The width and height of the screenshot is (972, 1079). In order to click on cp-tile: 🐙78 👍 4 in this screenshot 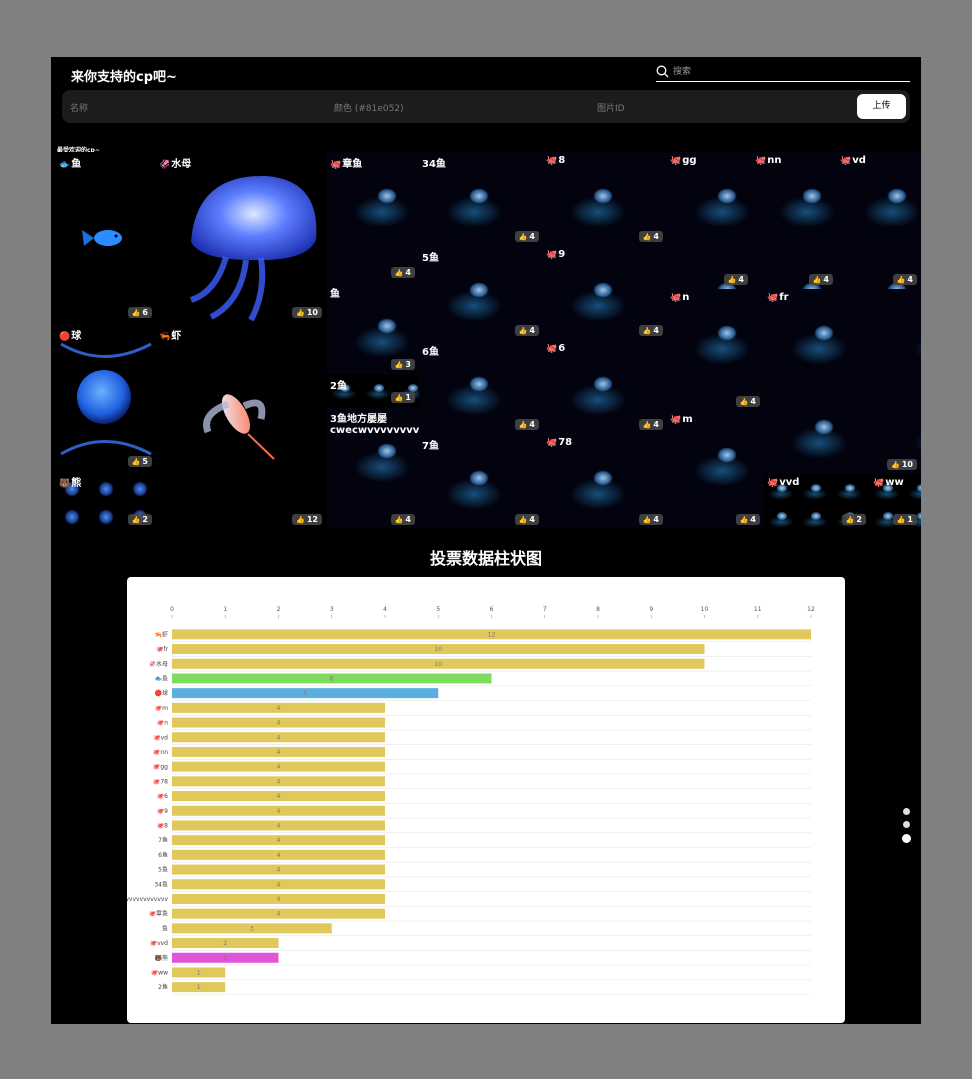, I will do `click(605, 481)`.